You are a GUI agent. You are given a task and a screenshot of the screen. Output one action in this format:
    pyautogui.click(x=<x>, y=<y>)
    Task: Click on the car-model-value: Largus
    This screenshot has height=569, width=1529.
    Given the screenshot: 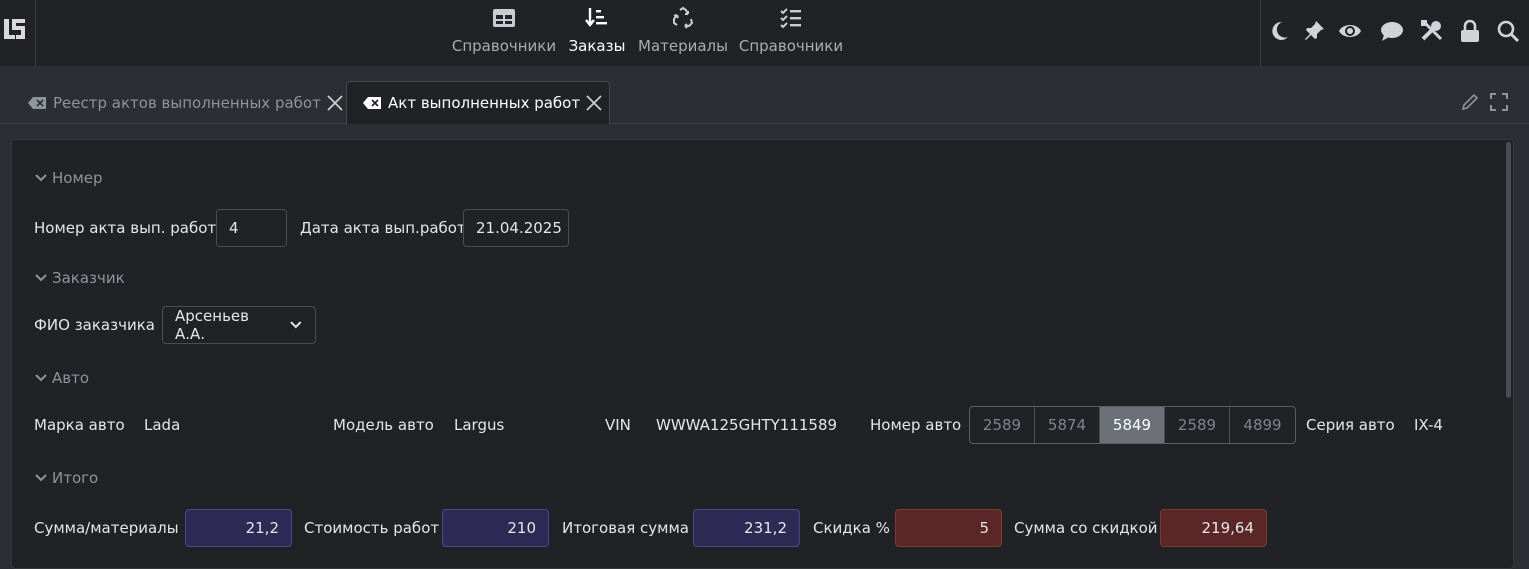 What is the action you would take?
    pyautogui.click(x=479, y=425)
    